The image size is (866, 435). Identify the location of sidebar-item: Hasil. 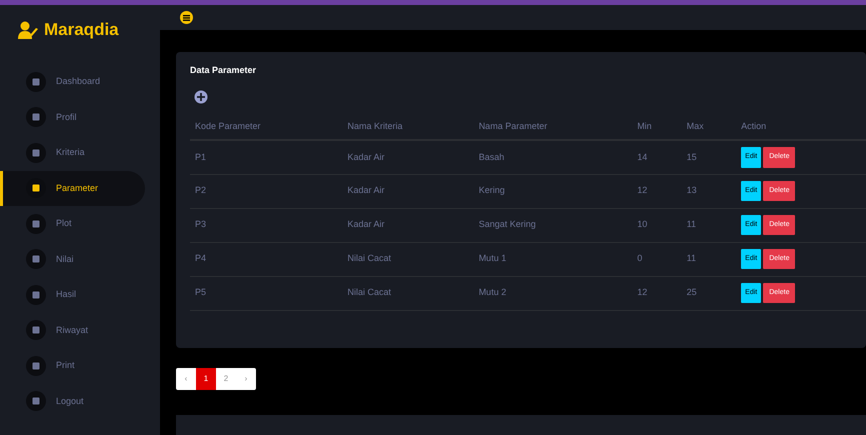
(72, 294).